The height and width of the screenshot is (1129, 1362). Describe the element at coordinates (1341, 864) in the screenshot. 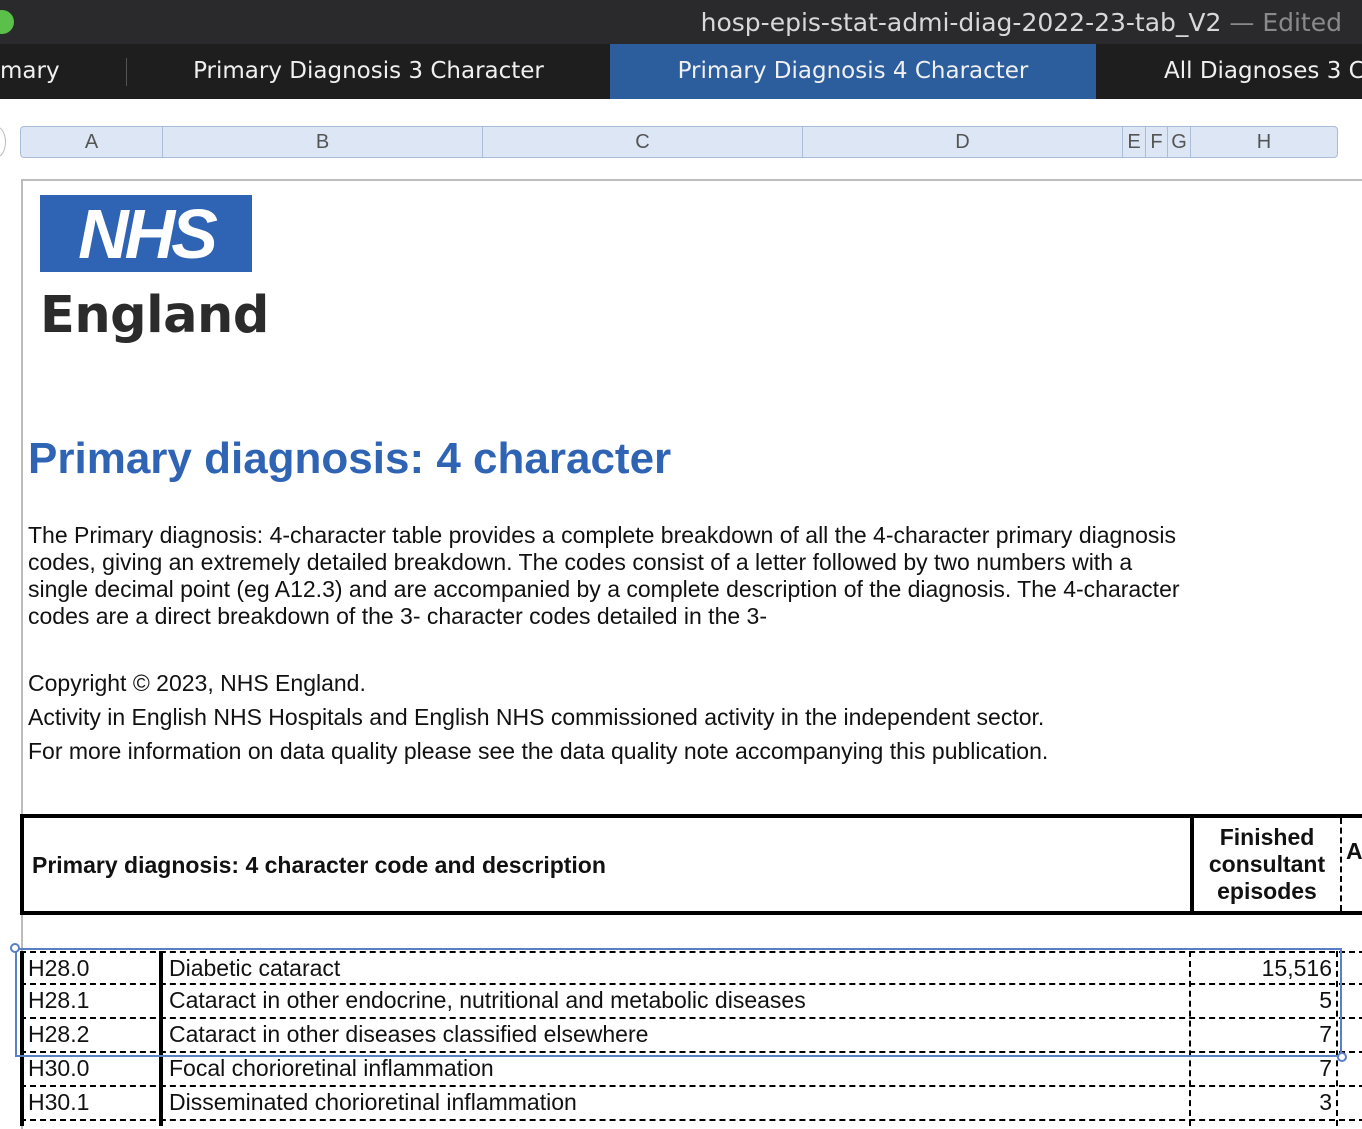

I see `header-dashed-divider` at that location.